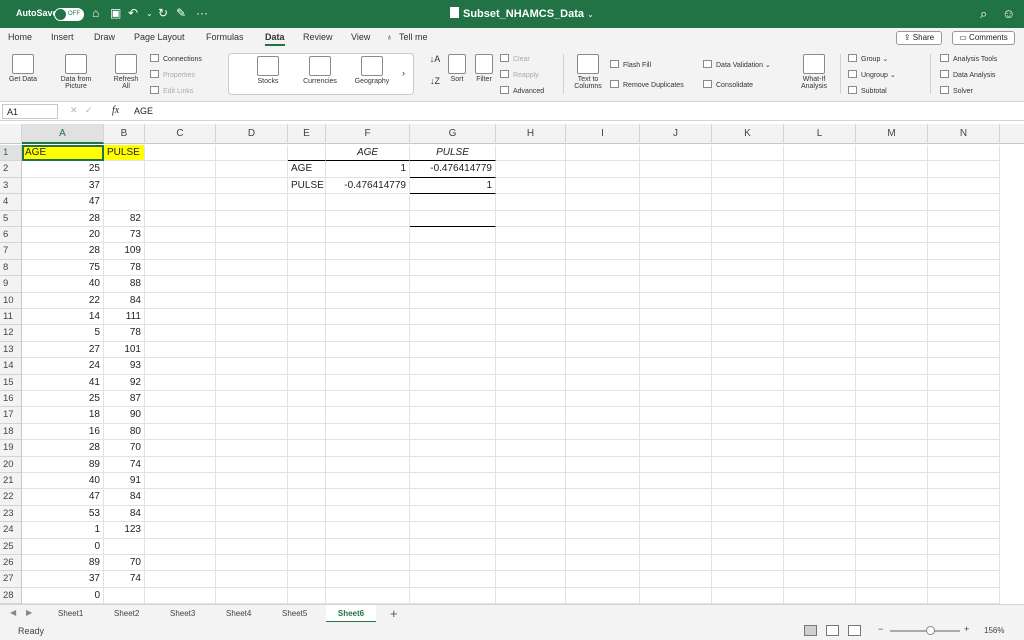 This screenshot has height=640, width=1024. Describe the element at coordinates (748, 481) in the screenshot. I see `cell-k21` at that location.